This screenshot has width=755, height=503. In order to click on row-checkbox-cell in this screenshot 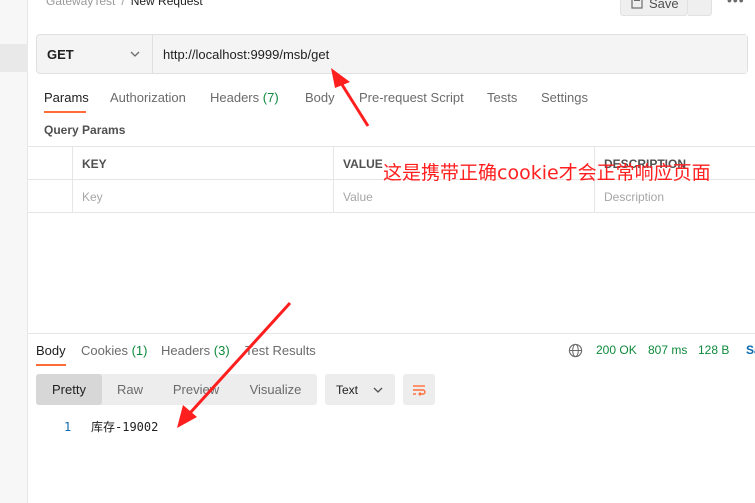, I will do `click(50, 196)`.